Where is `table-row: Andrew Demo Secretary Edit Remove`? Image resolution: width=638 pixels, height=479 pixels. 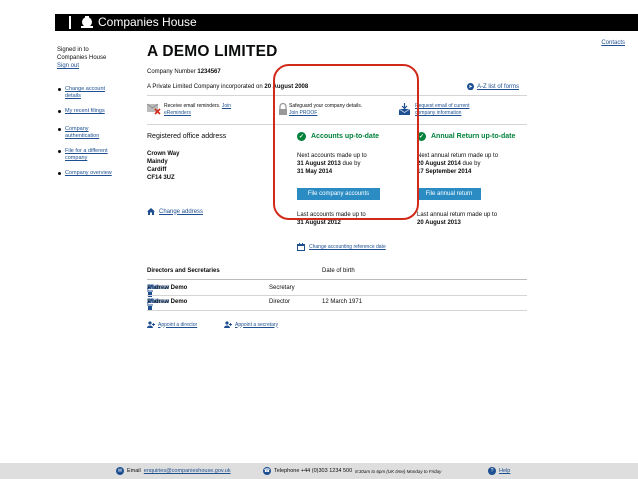 table-row: Andrew Demo Secretary Edit Remove is located at coordinates (337, 290).